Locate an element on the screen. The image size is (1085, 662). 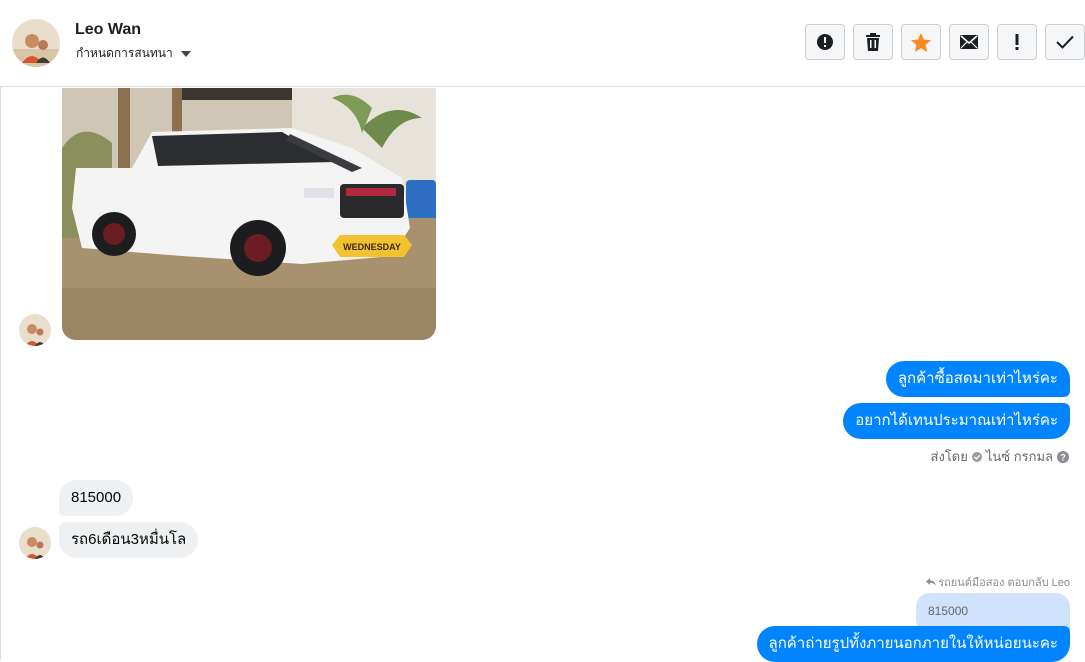
star-button is located at coordinates (921, 42).